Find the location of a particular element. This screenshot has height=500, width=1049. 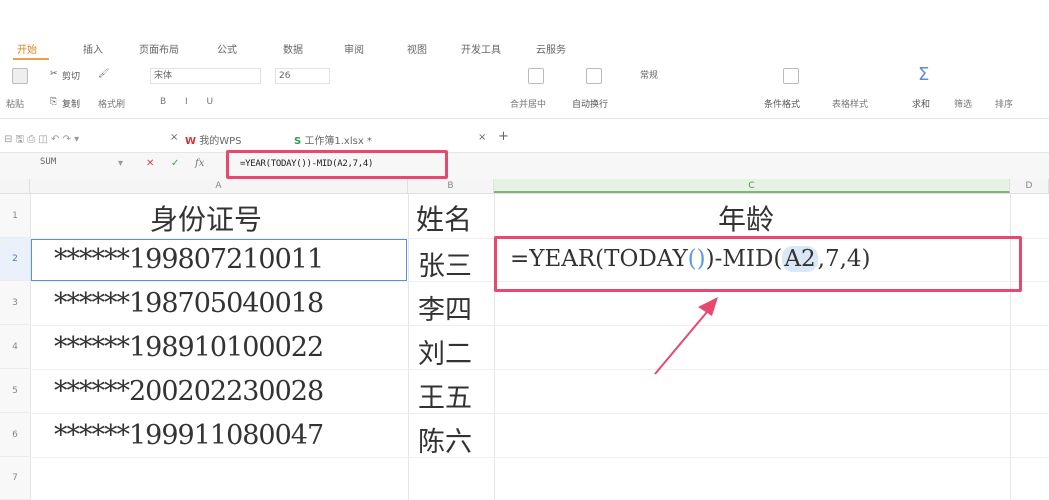

name-cell: 张三 is located at coordinates (445, 263).